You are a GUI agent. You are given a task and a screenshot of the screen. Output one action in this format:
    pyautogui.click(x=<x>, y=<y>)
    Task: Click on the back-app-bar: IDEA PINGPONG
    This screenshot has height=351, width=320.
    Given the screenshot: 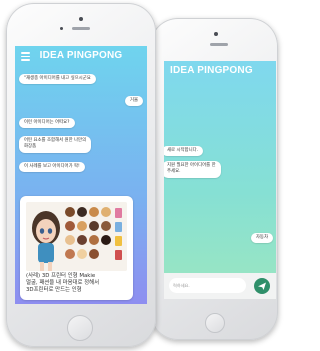 What is the action you would take?
    pyautogui.click(x=220, y=71)
    